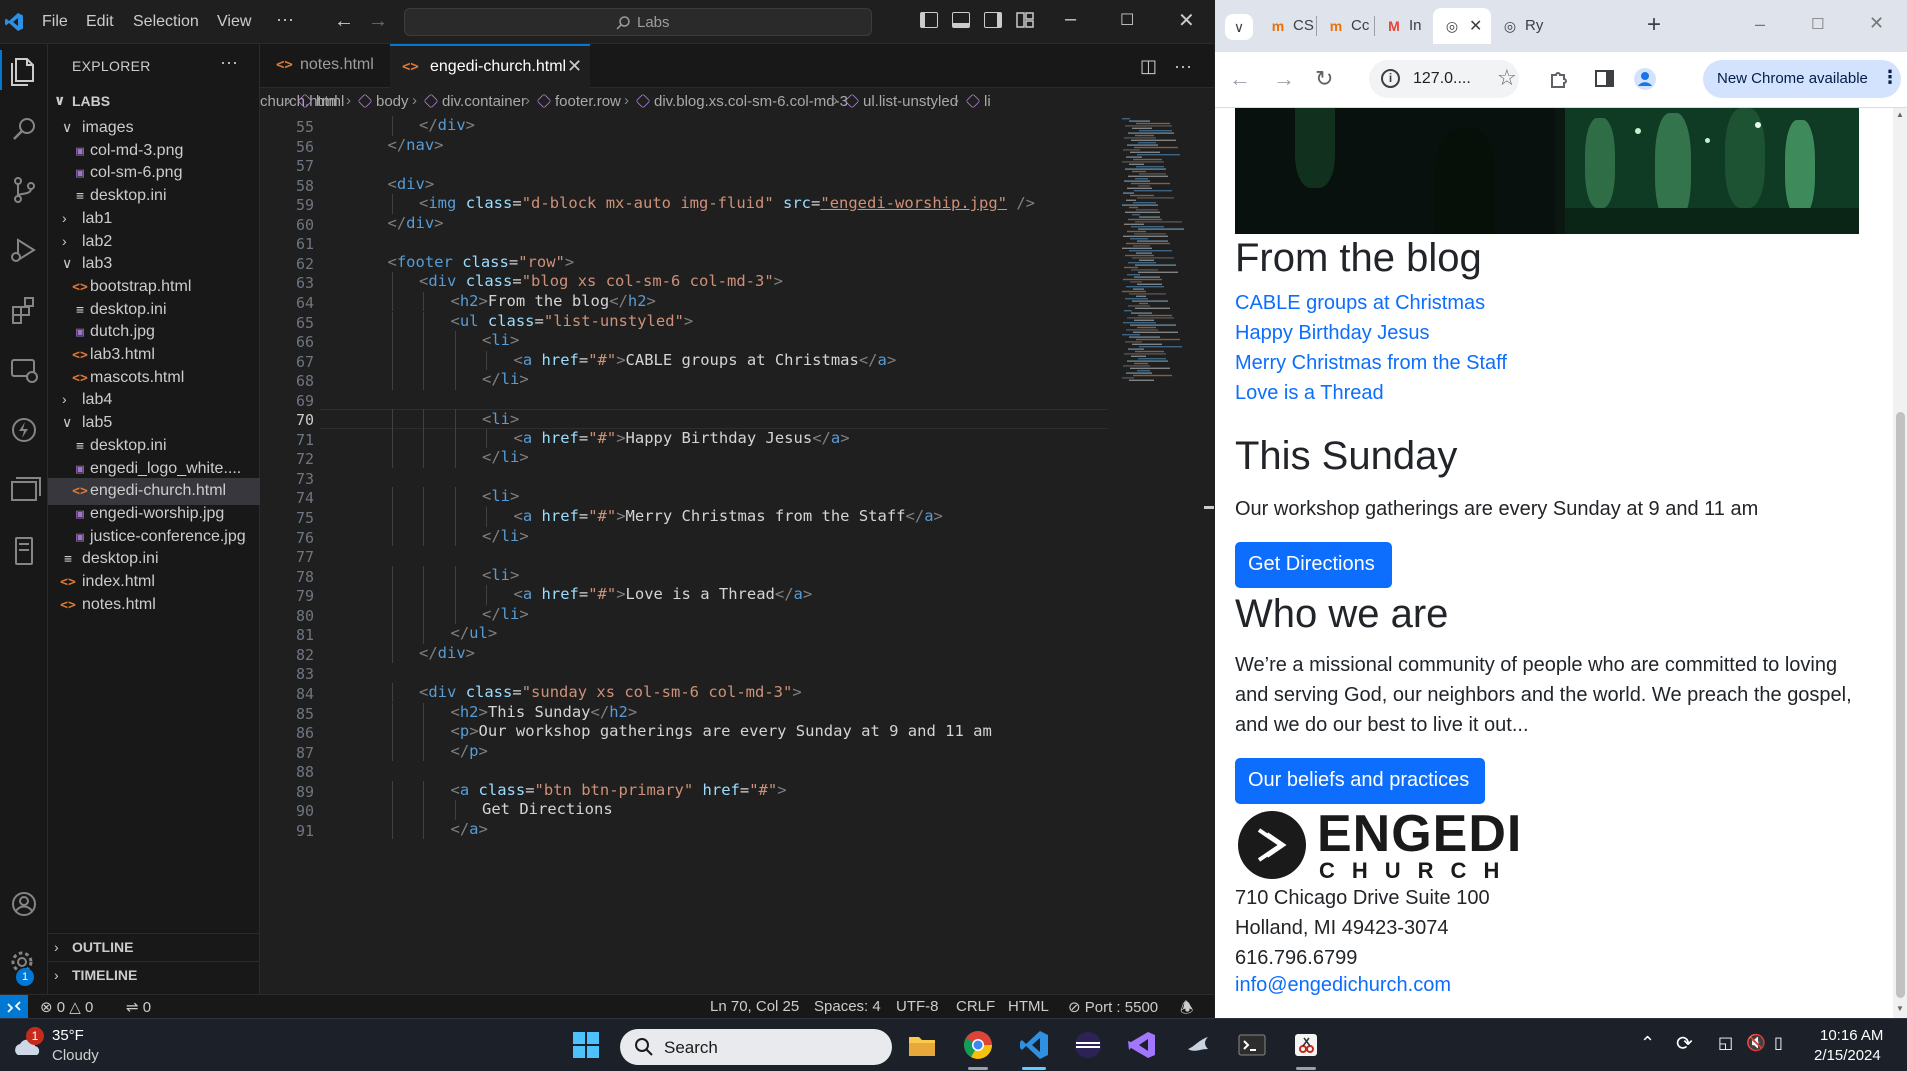 The image size is (1907, 1071). I want to click on volume-muted-icon: 🔇, so click(1756, 1043).